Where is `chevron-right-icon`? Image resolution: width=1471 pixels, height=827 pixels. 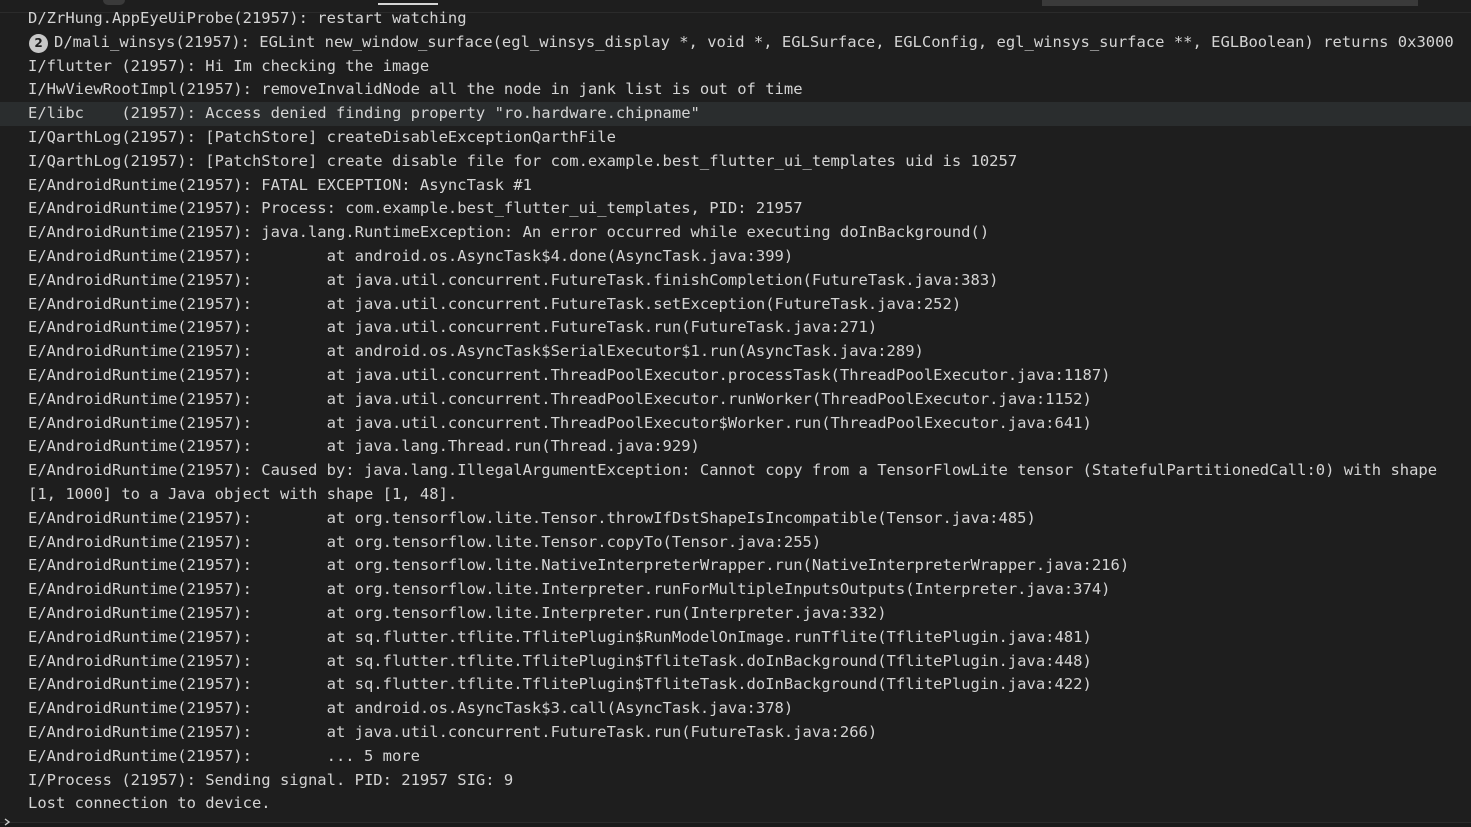 chevron-right-icon is located at coordinates (7, 822).